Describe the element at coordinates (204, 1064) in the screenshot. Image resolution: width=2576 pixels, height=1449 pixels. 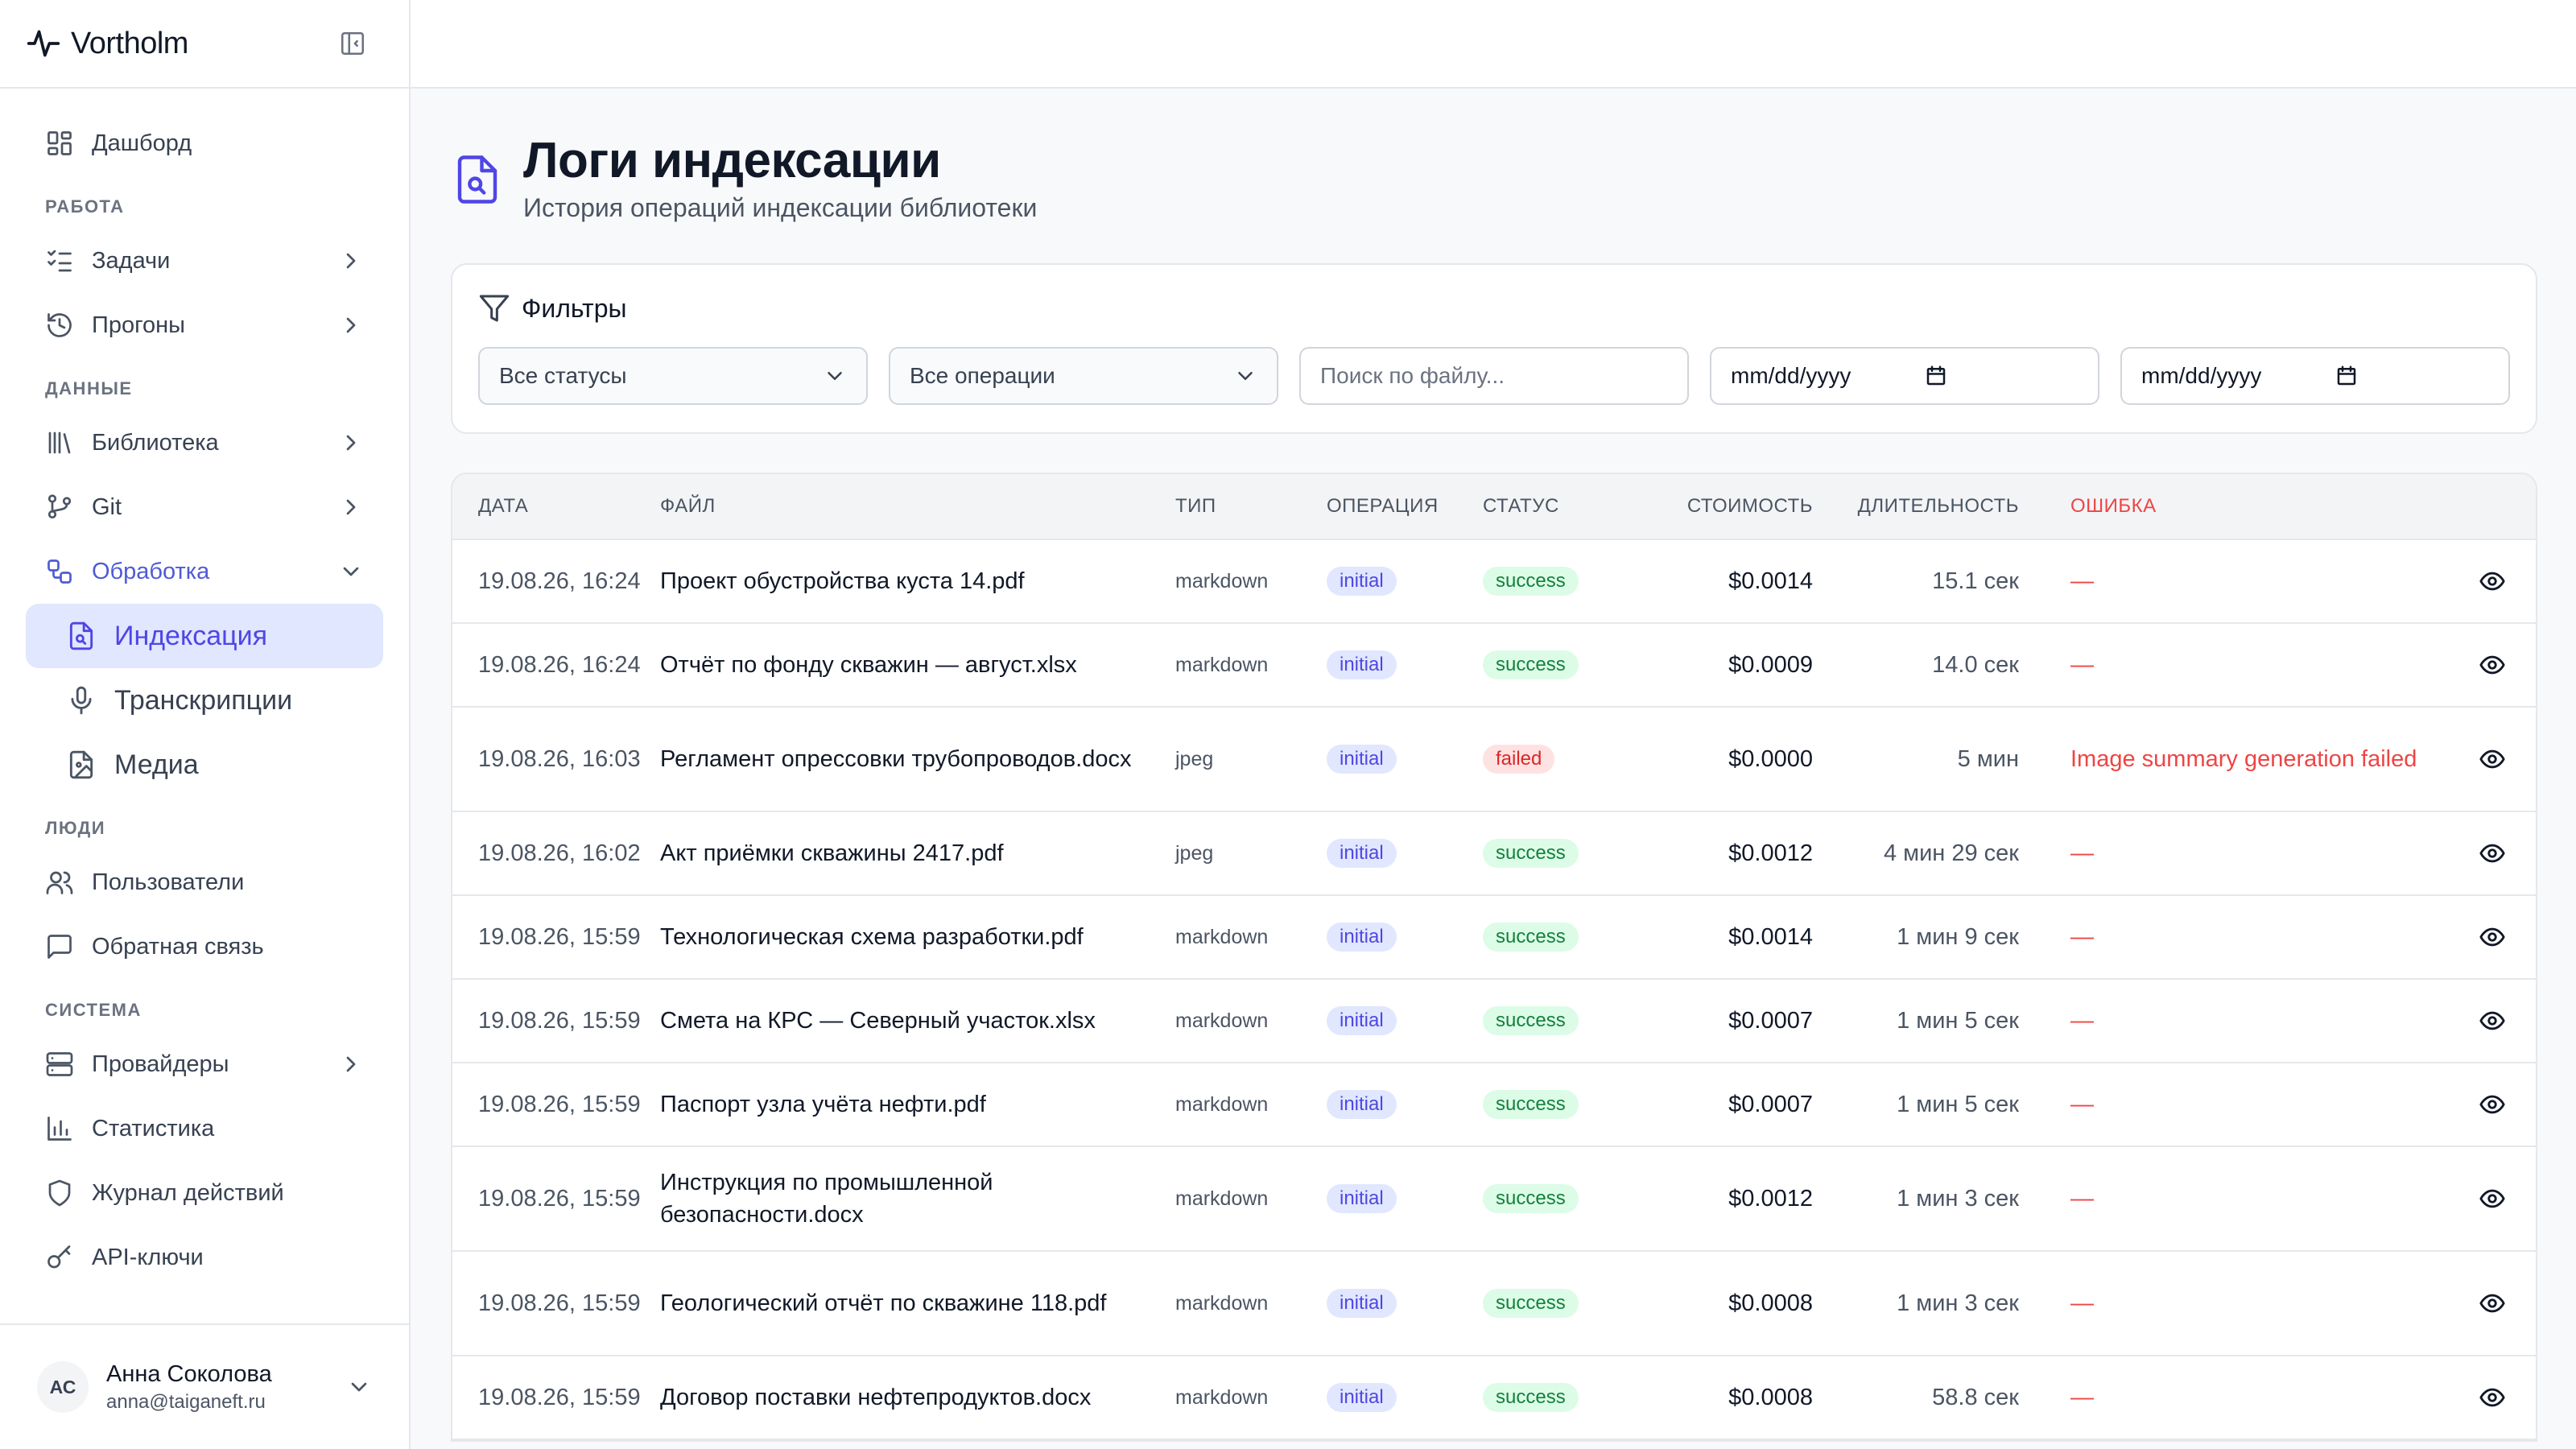
I see `nav-item-providers: Провайдеры` at that location.